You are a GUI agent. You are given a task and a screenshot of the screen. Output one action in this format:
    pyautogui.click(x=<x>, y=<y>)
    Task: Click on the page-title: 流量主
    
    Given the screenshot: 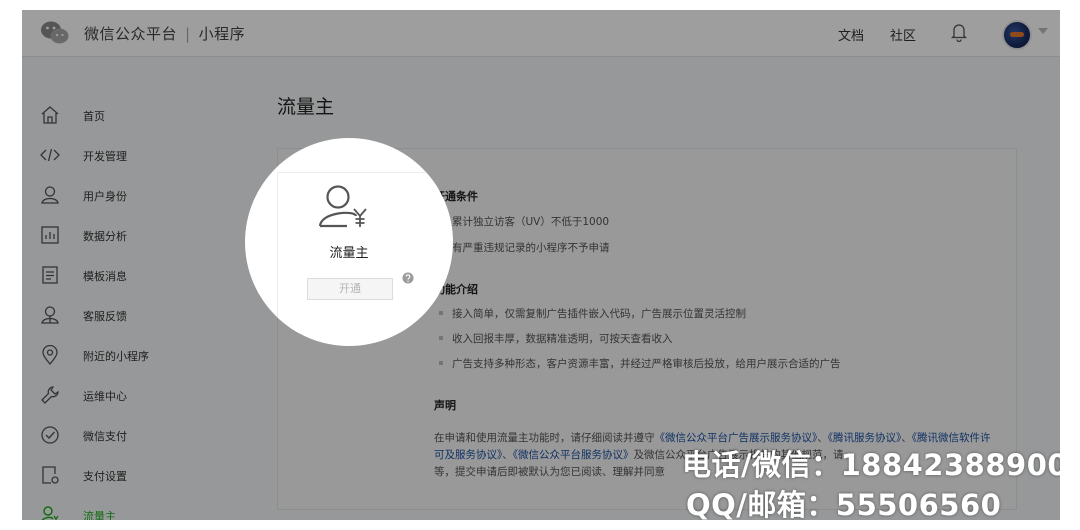 What is the action you would take?
    pyautogui.click(x=306, y=107)
    